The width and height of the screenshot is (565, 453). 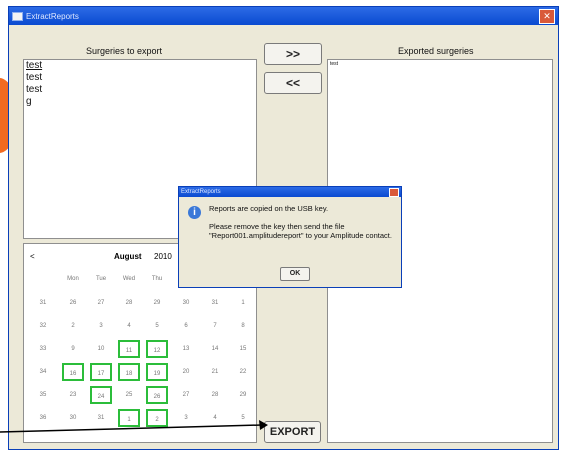 I want to click on dialog-message-1: Reports are copied on the USB key., so click(x=269, y=208).